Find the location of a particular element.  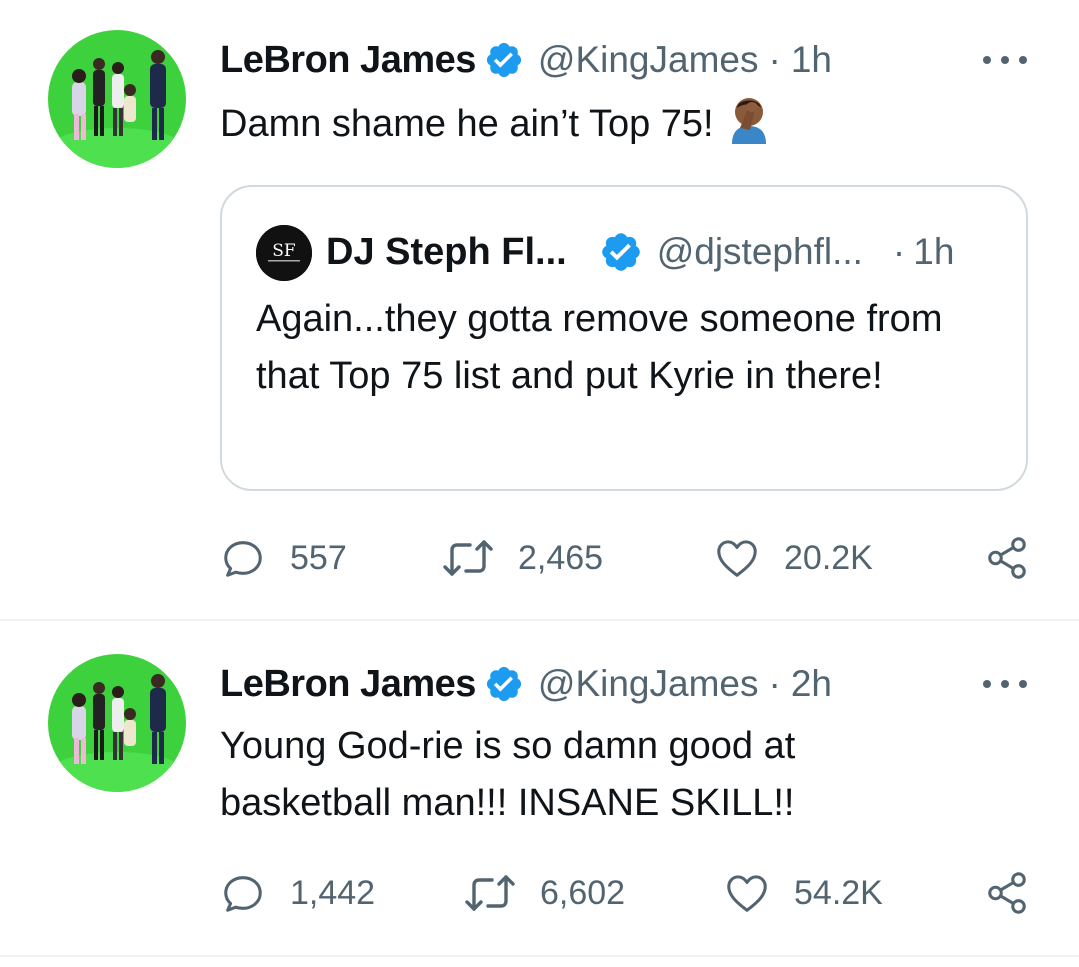

tweet-text-line: basketball man!!! INSANE SKILL!! is located at coordinates (507, 803).